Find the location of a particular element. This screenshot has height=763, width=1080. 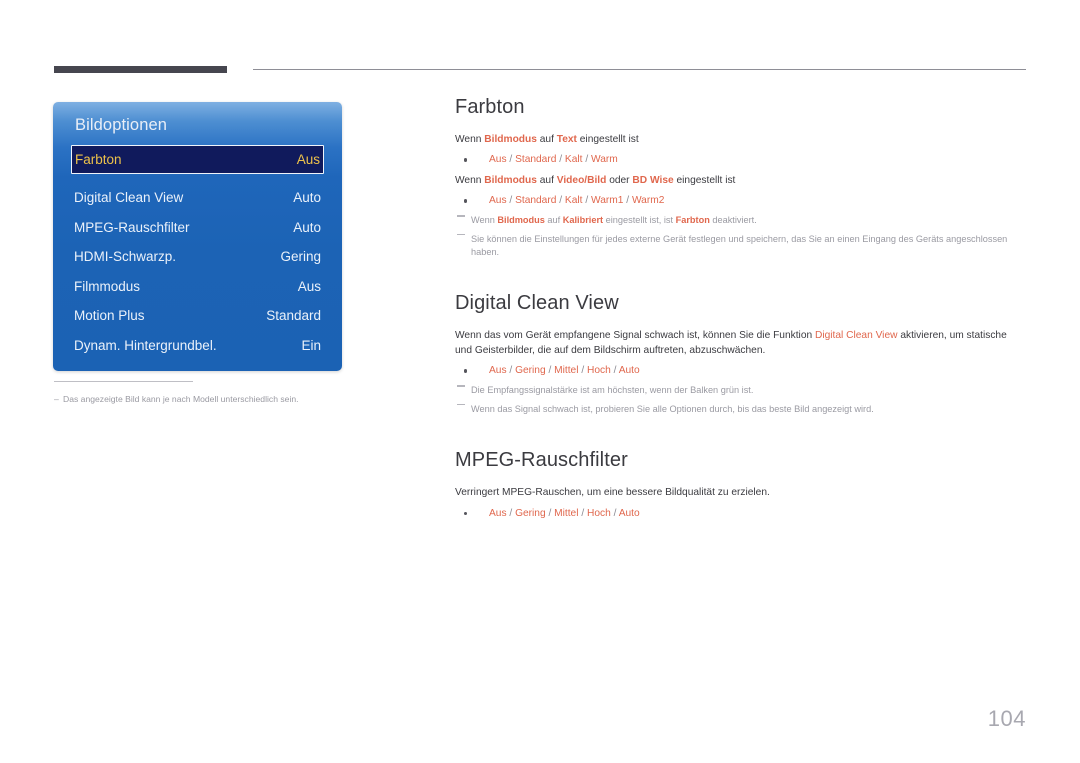

osd-row-motion-plus: Motion Plus Standard is located at coordinates (197, 316).